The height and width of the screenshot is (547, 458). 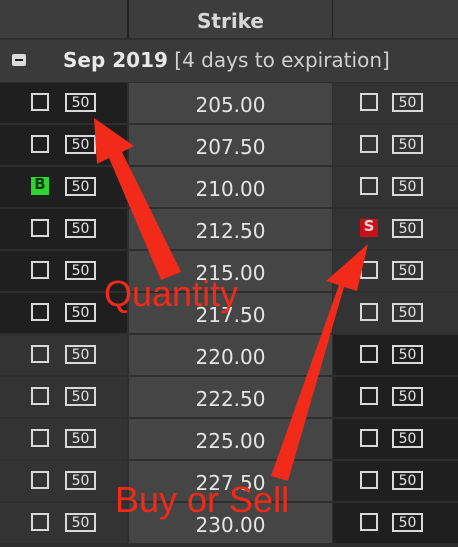 I want to click on table-row: 50 212.50 S 50, so click(x=229, y=229).